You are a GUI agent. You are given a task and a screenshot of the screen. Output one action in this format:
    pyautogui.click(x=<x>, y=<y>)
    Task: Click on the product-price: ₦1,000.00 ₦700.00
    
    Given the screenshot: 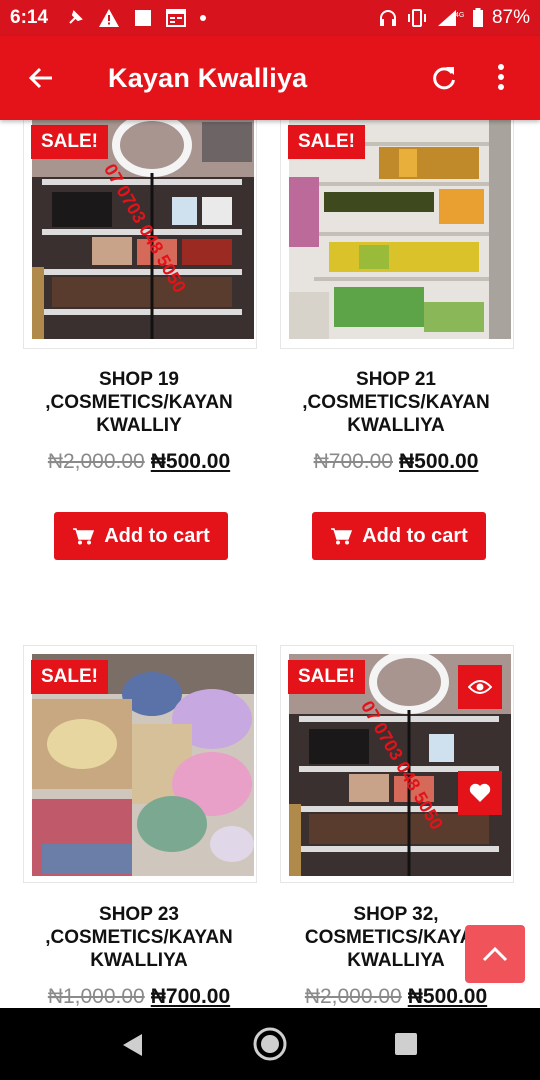 What is the action you would take?
    pyautogui.click(x=139, y=996)
    